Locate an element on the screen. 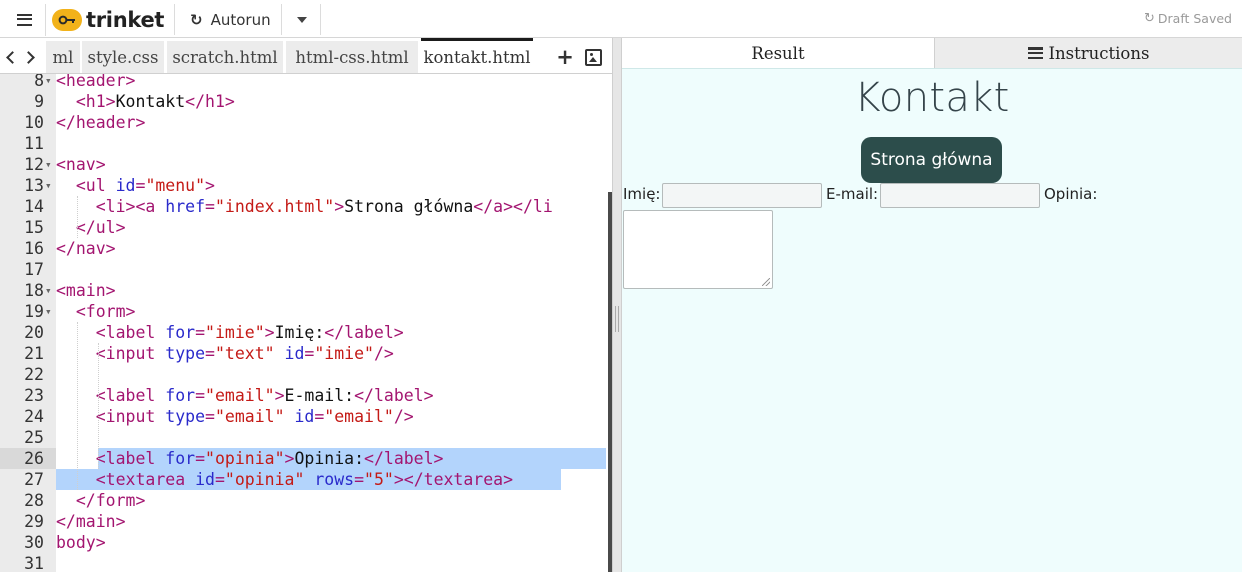 Image resolution: width=1242 pixels, height=572 pixels. line-number: 25 is located at coordinates (34, 437).